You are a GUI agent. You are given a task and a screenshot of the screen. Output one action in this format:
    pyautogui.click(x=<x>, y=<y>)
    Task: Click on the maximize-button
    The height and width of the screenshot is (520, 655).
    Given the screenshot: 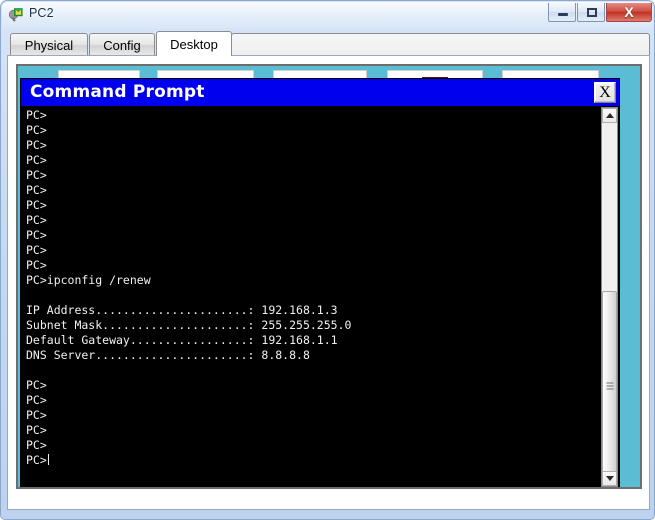 What is the action you would take?
    pyautogui.click(x=591, y=12)
    